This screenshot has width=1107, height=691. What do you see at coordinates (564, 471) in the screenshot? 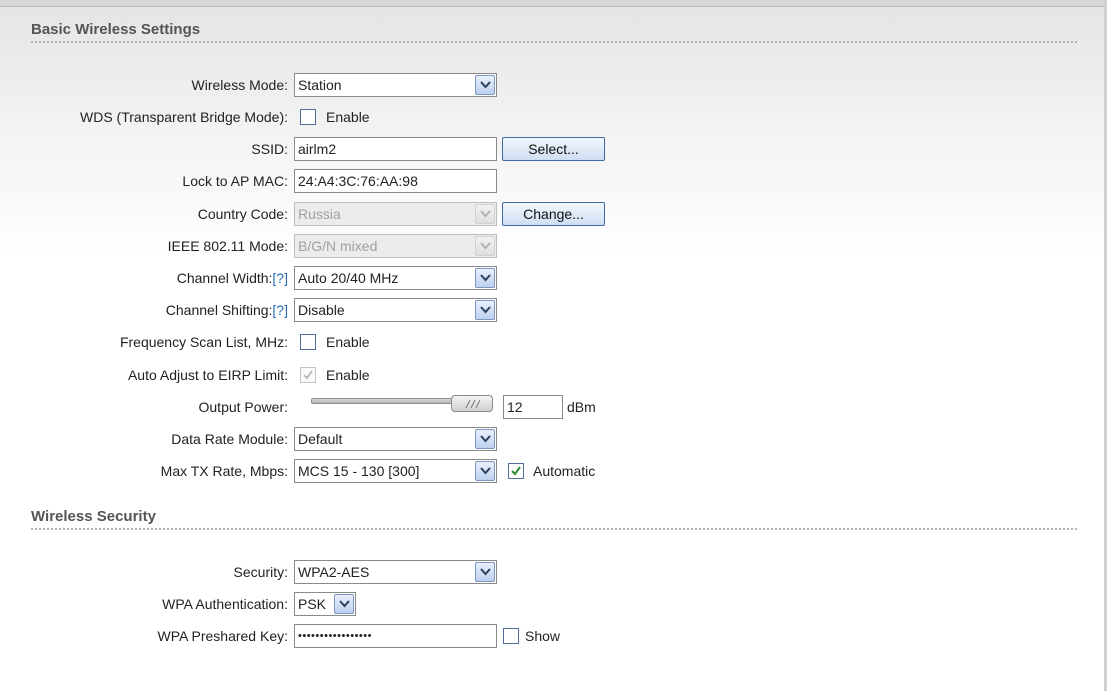
I see `max-tx-automatic-label: Automatic` at bounding box center [564, 471].